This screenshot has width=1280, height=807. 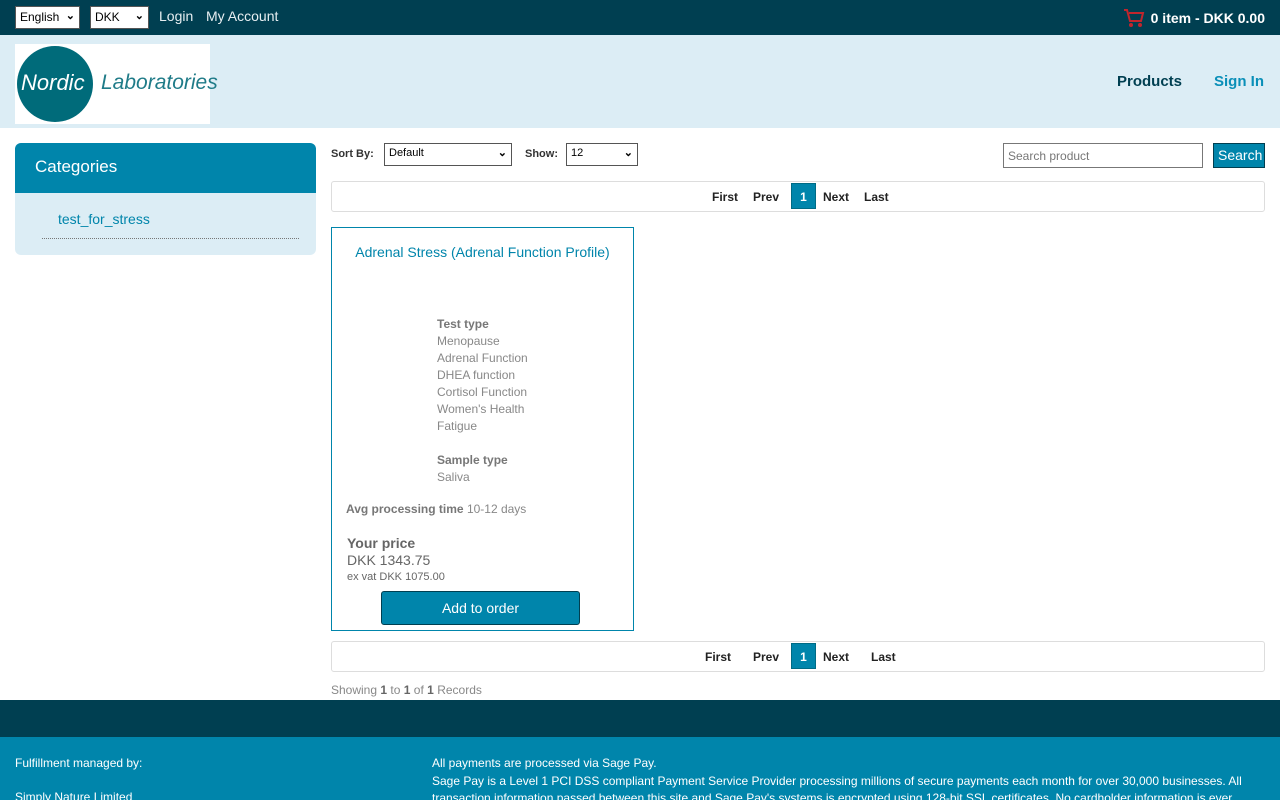 I want to click on sample-type: Saliva, so click(x=453, y=477).